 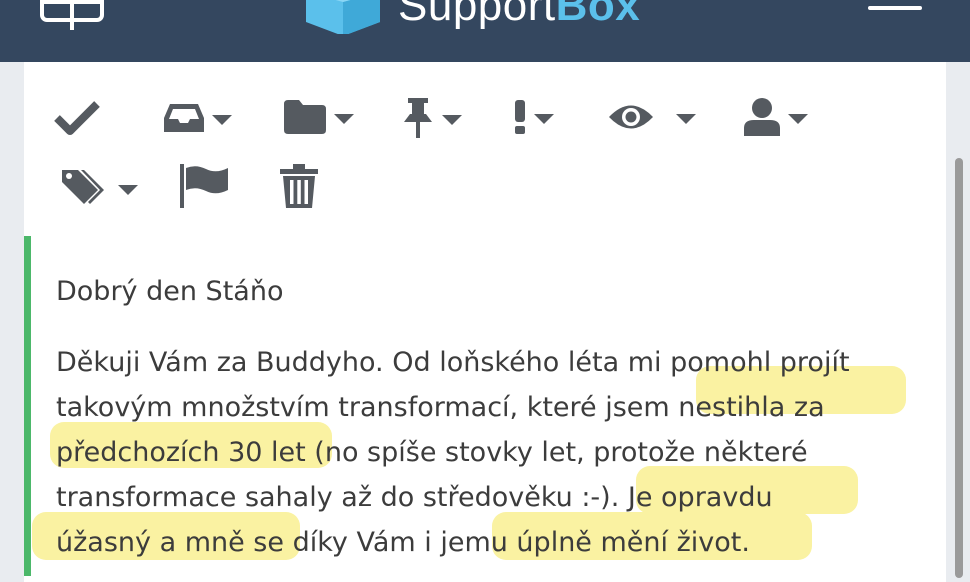 I want to click on trash-icon, so click(x=299, y=186).